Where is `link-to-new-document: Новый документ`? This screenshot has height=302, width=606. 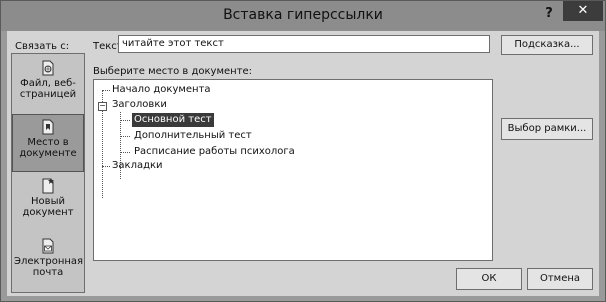
link-to-new-document: Новый документ is located at coordinates (48, 203).